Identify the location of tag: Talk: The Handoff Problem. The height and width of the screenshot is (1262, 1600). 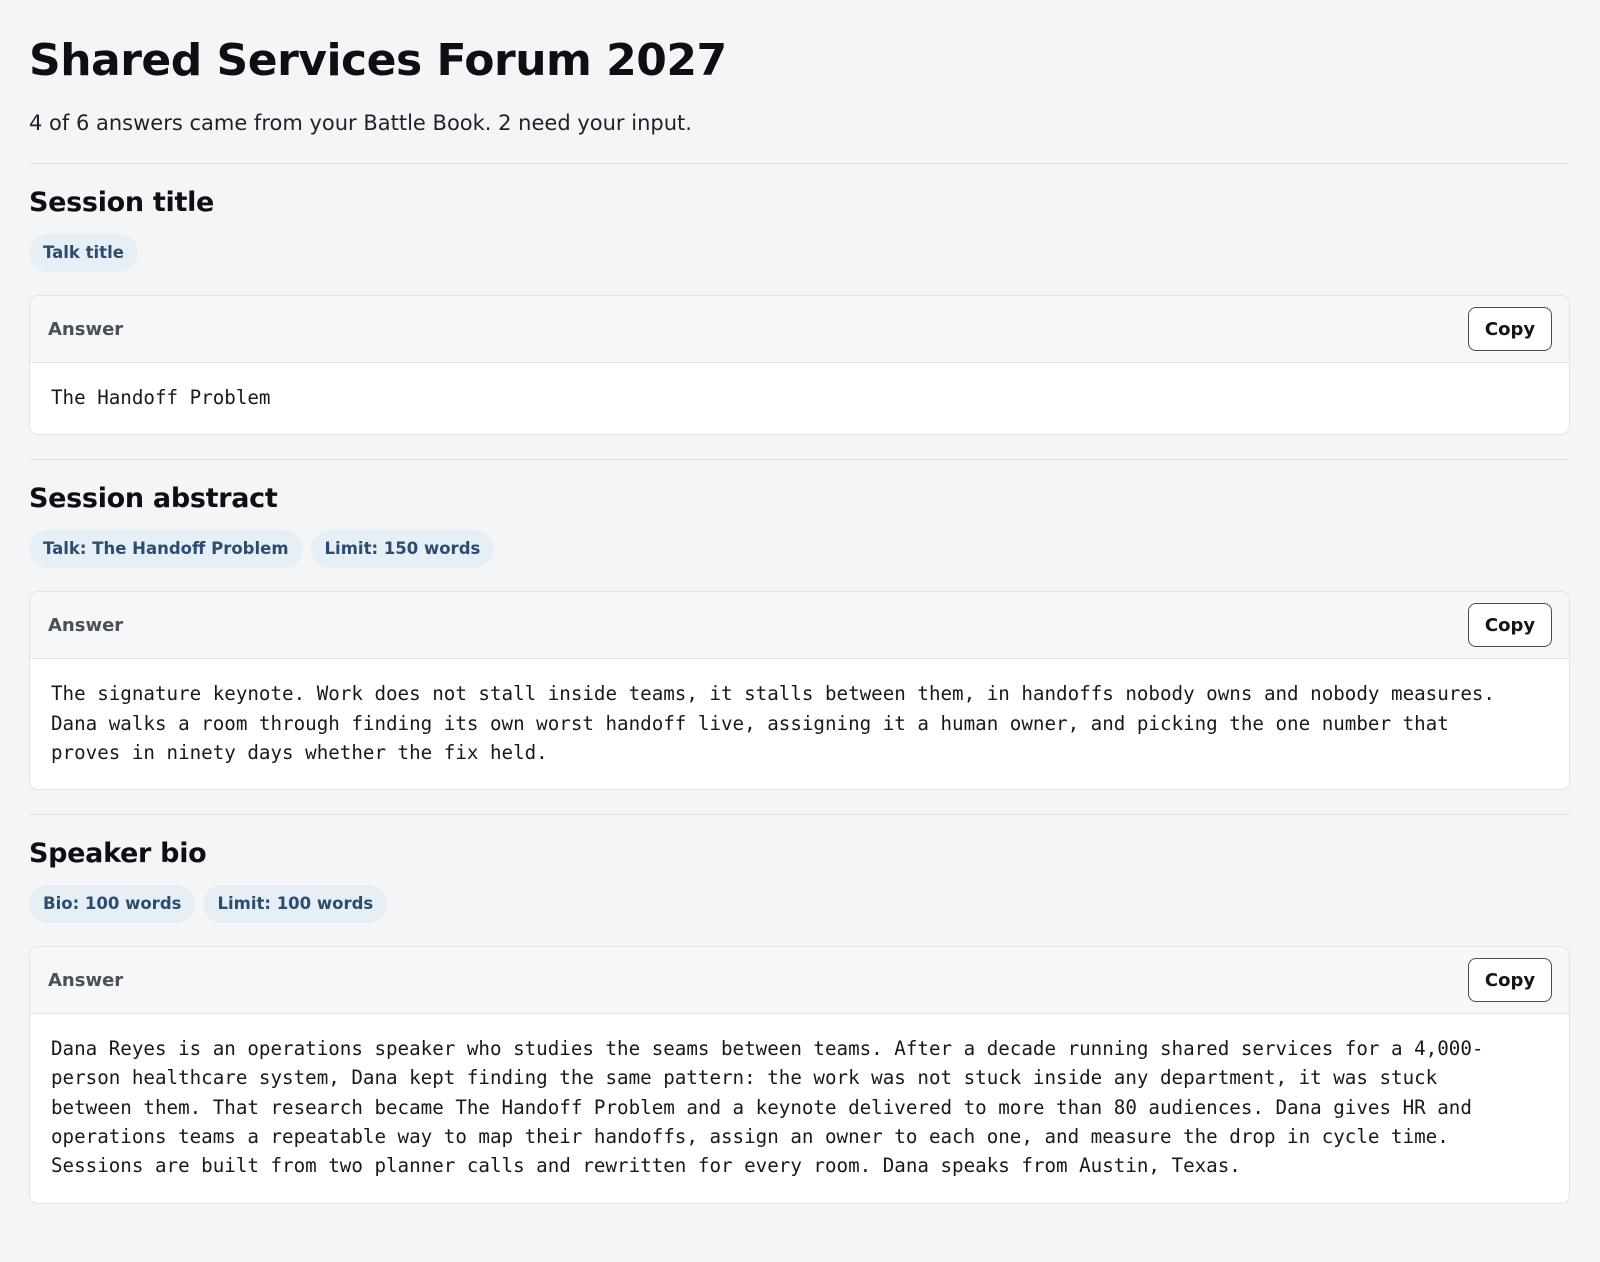
(166, 549).